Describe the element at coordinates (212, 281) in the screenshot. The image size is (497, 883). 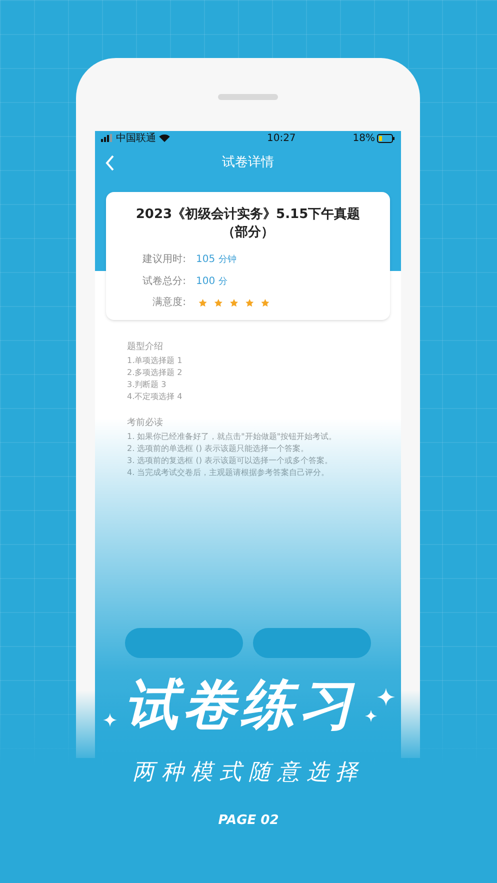
I see `info-value: 100 分` at that location.